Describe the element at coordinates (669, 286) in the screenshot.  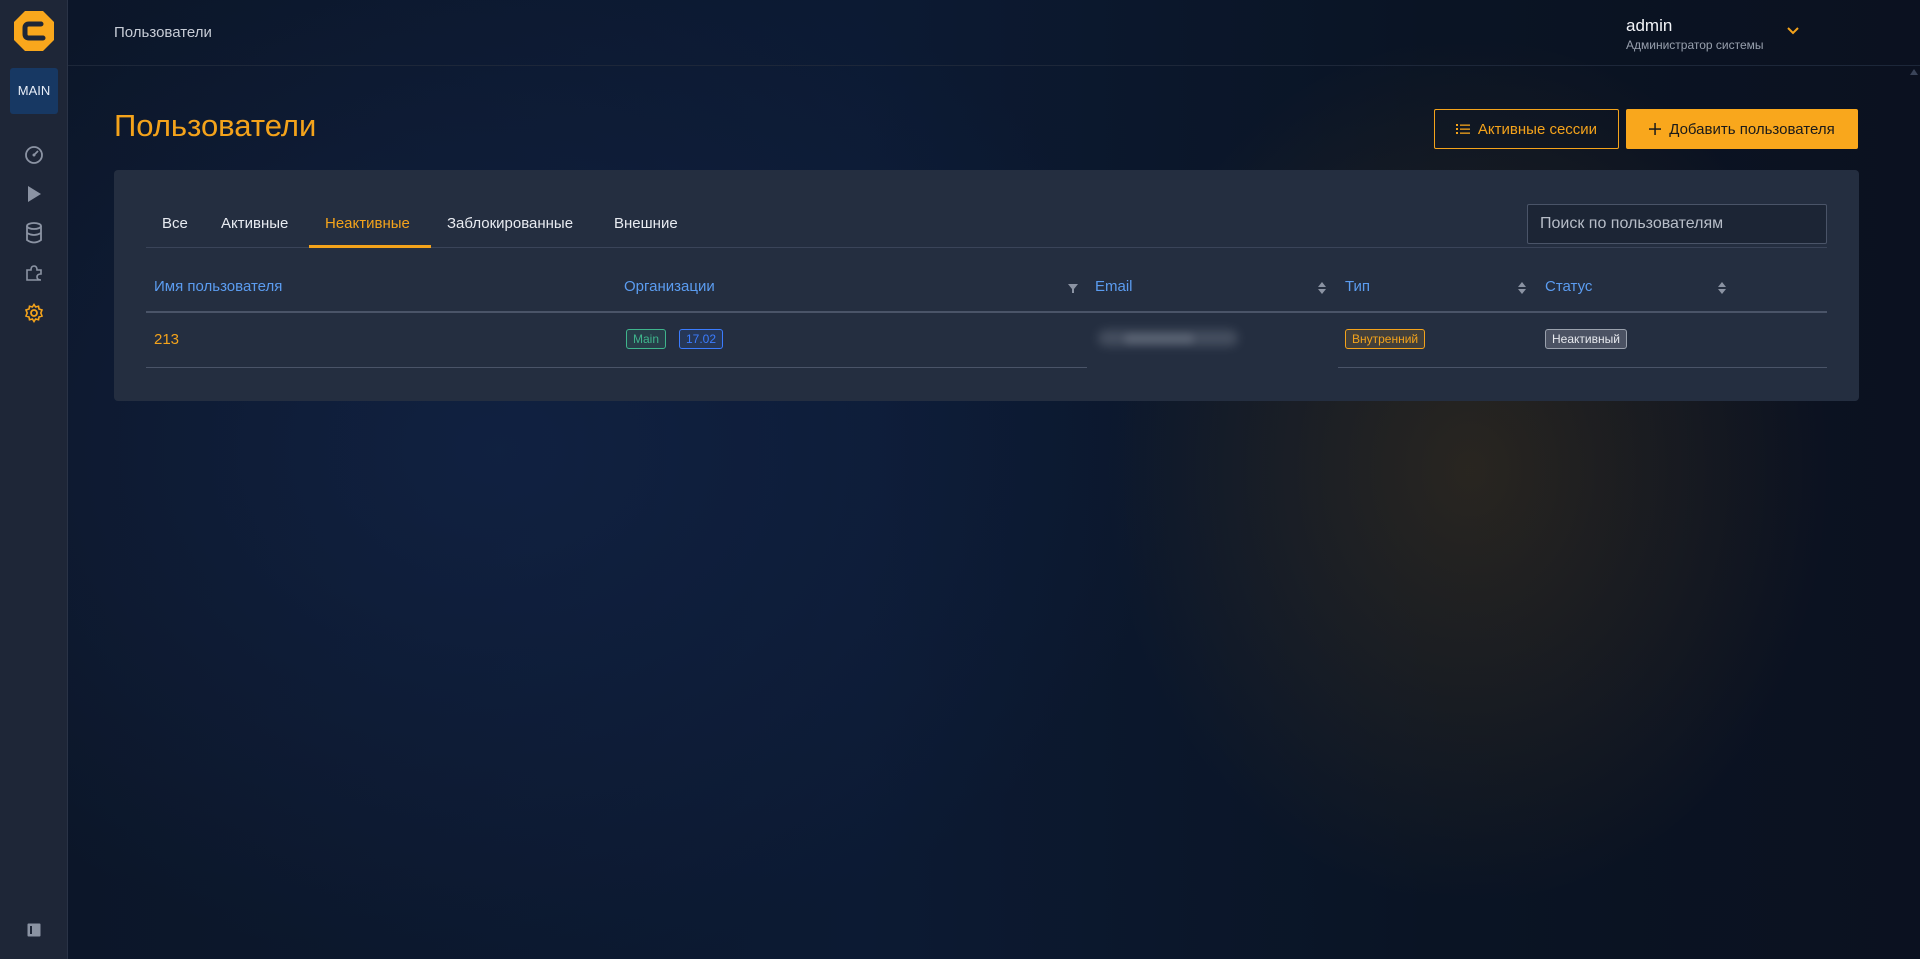
I see `column-organizations: Организации` at that location.